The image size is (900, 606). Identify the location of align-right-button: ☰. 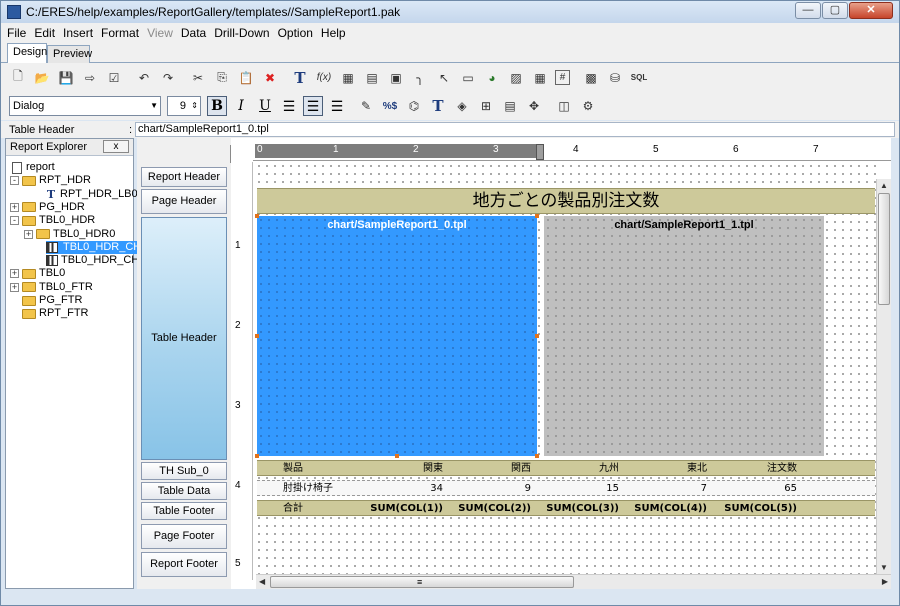
(337, 106).